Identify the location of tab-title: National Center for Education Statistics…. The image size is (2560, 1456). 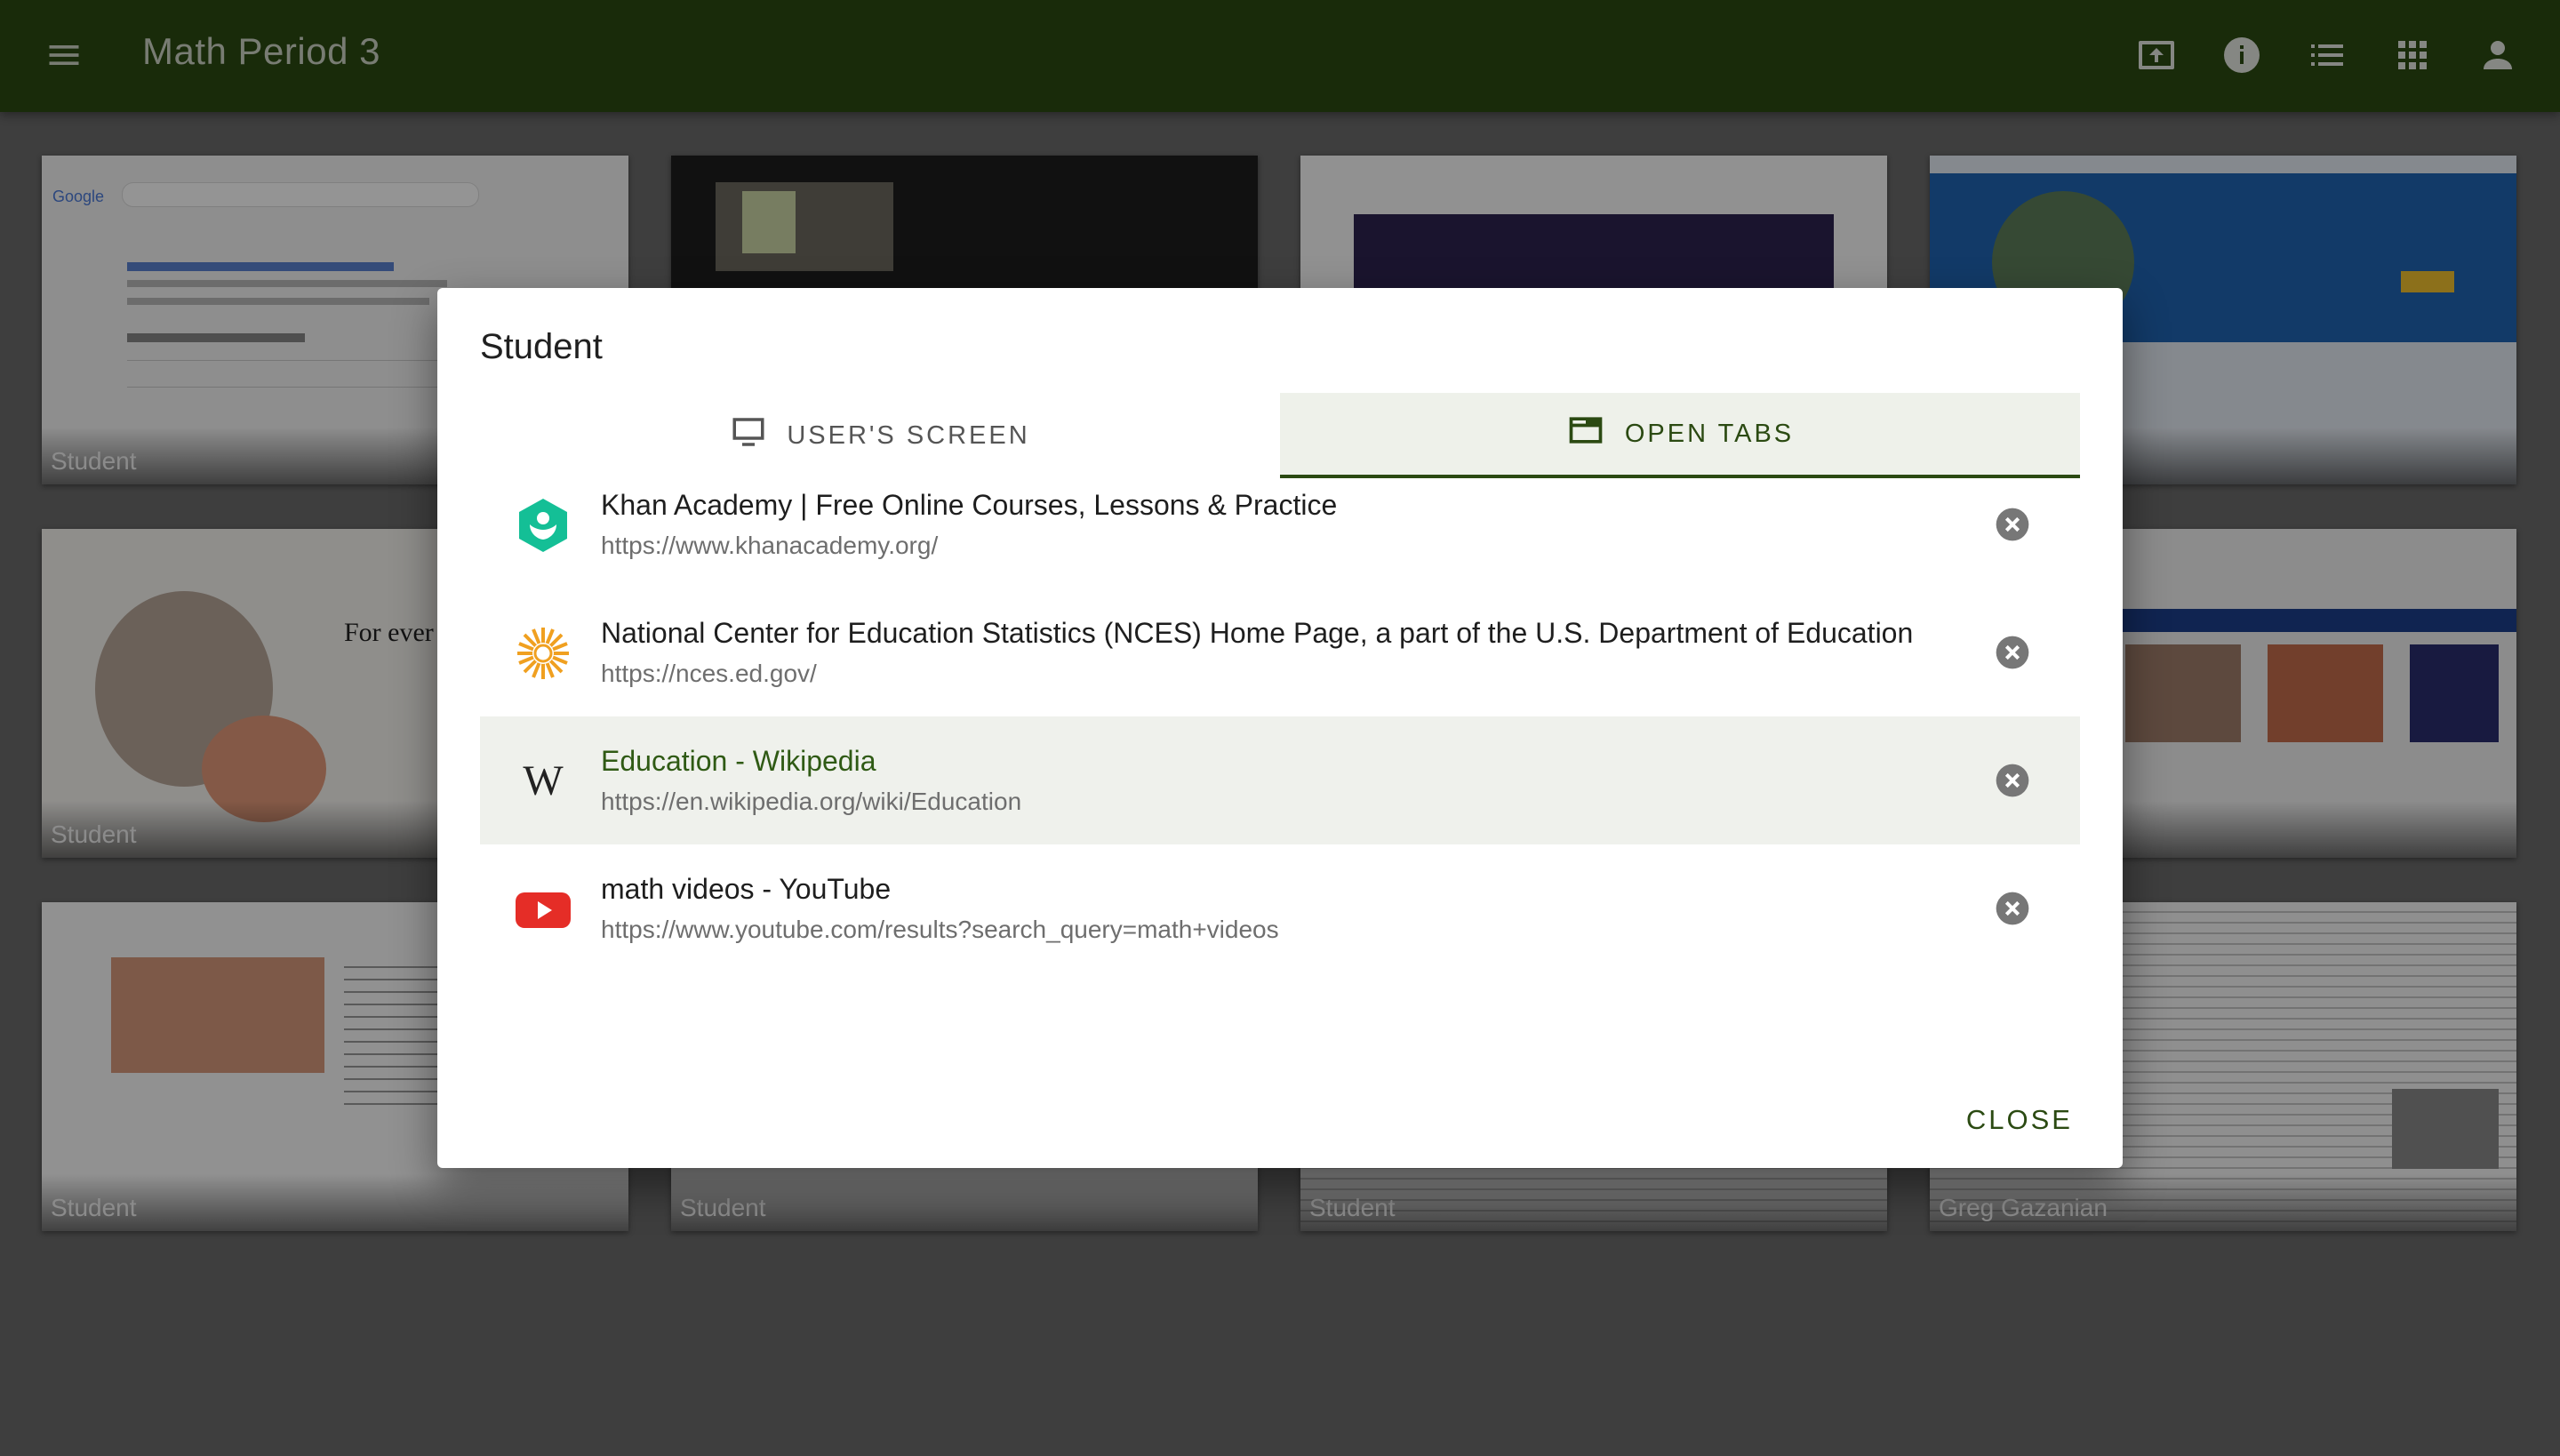
(1257, 633).